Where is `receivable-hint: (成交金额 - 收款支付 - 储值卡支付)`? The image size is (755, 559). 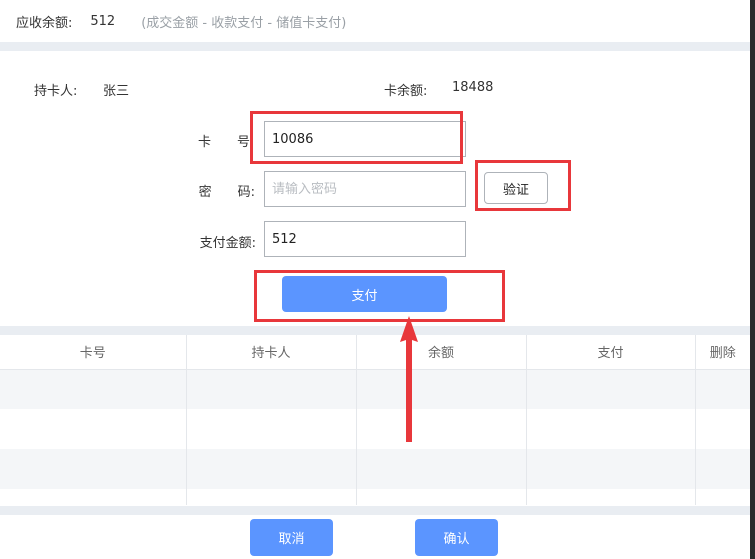 receivable-hint: (成交金额 - 收款支付 - 储值卡支付) is located at coordinates (244, 23).